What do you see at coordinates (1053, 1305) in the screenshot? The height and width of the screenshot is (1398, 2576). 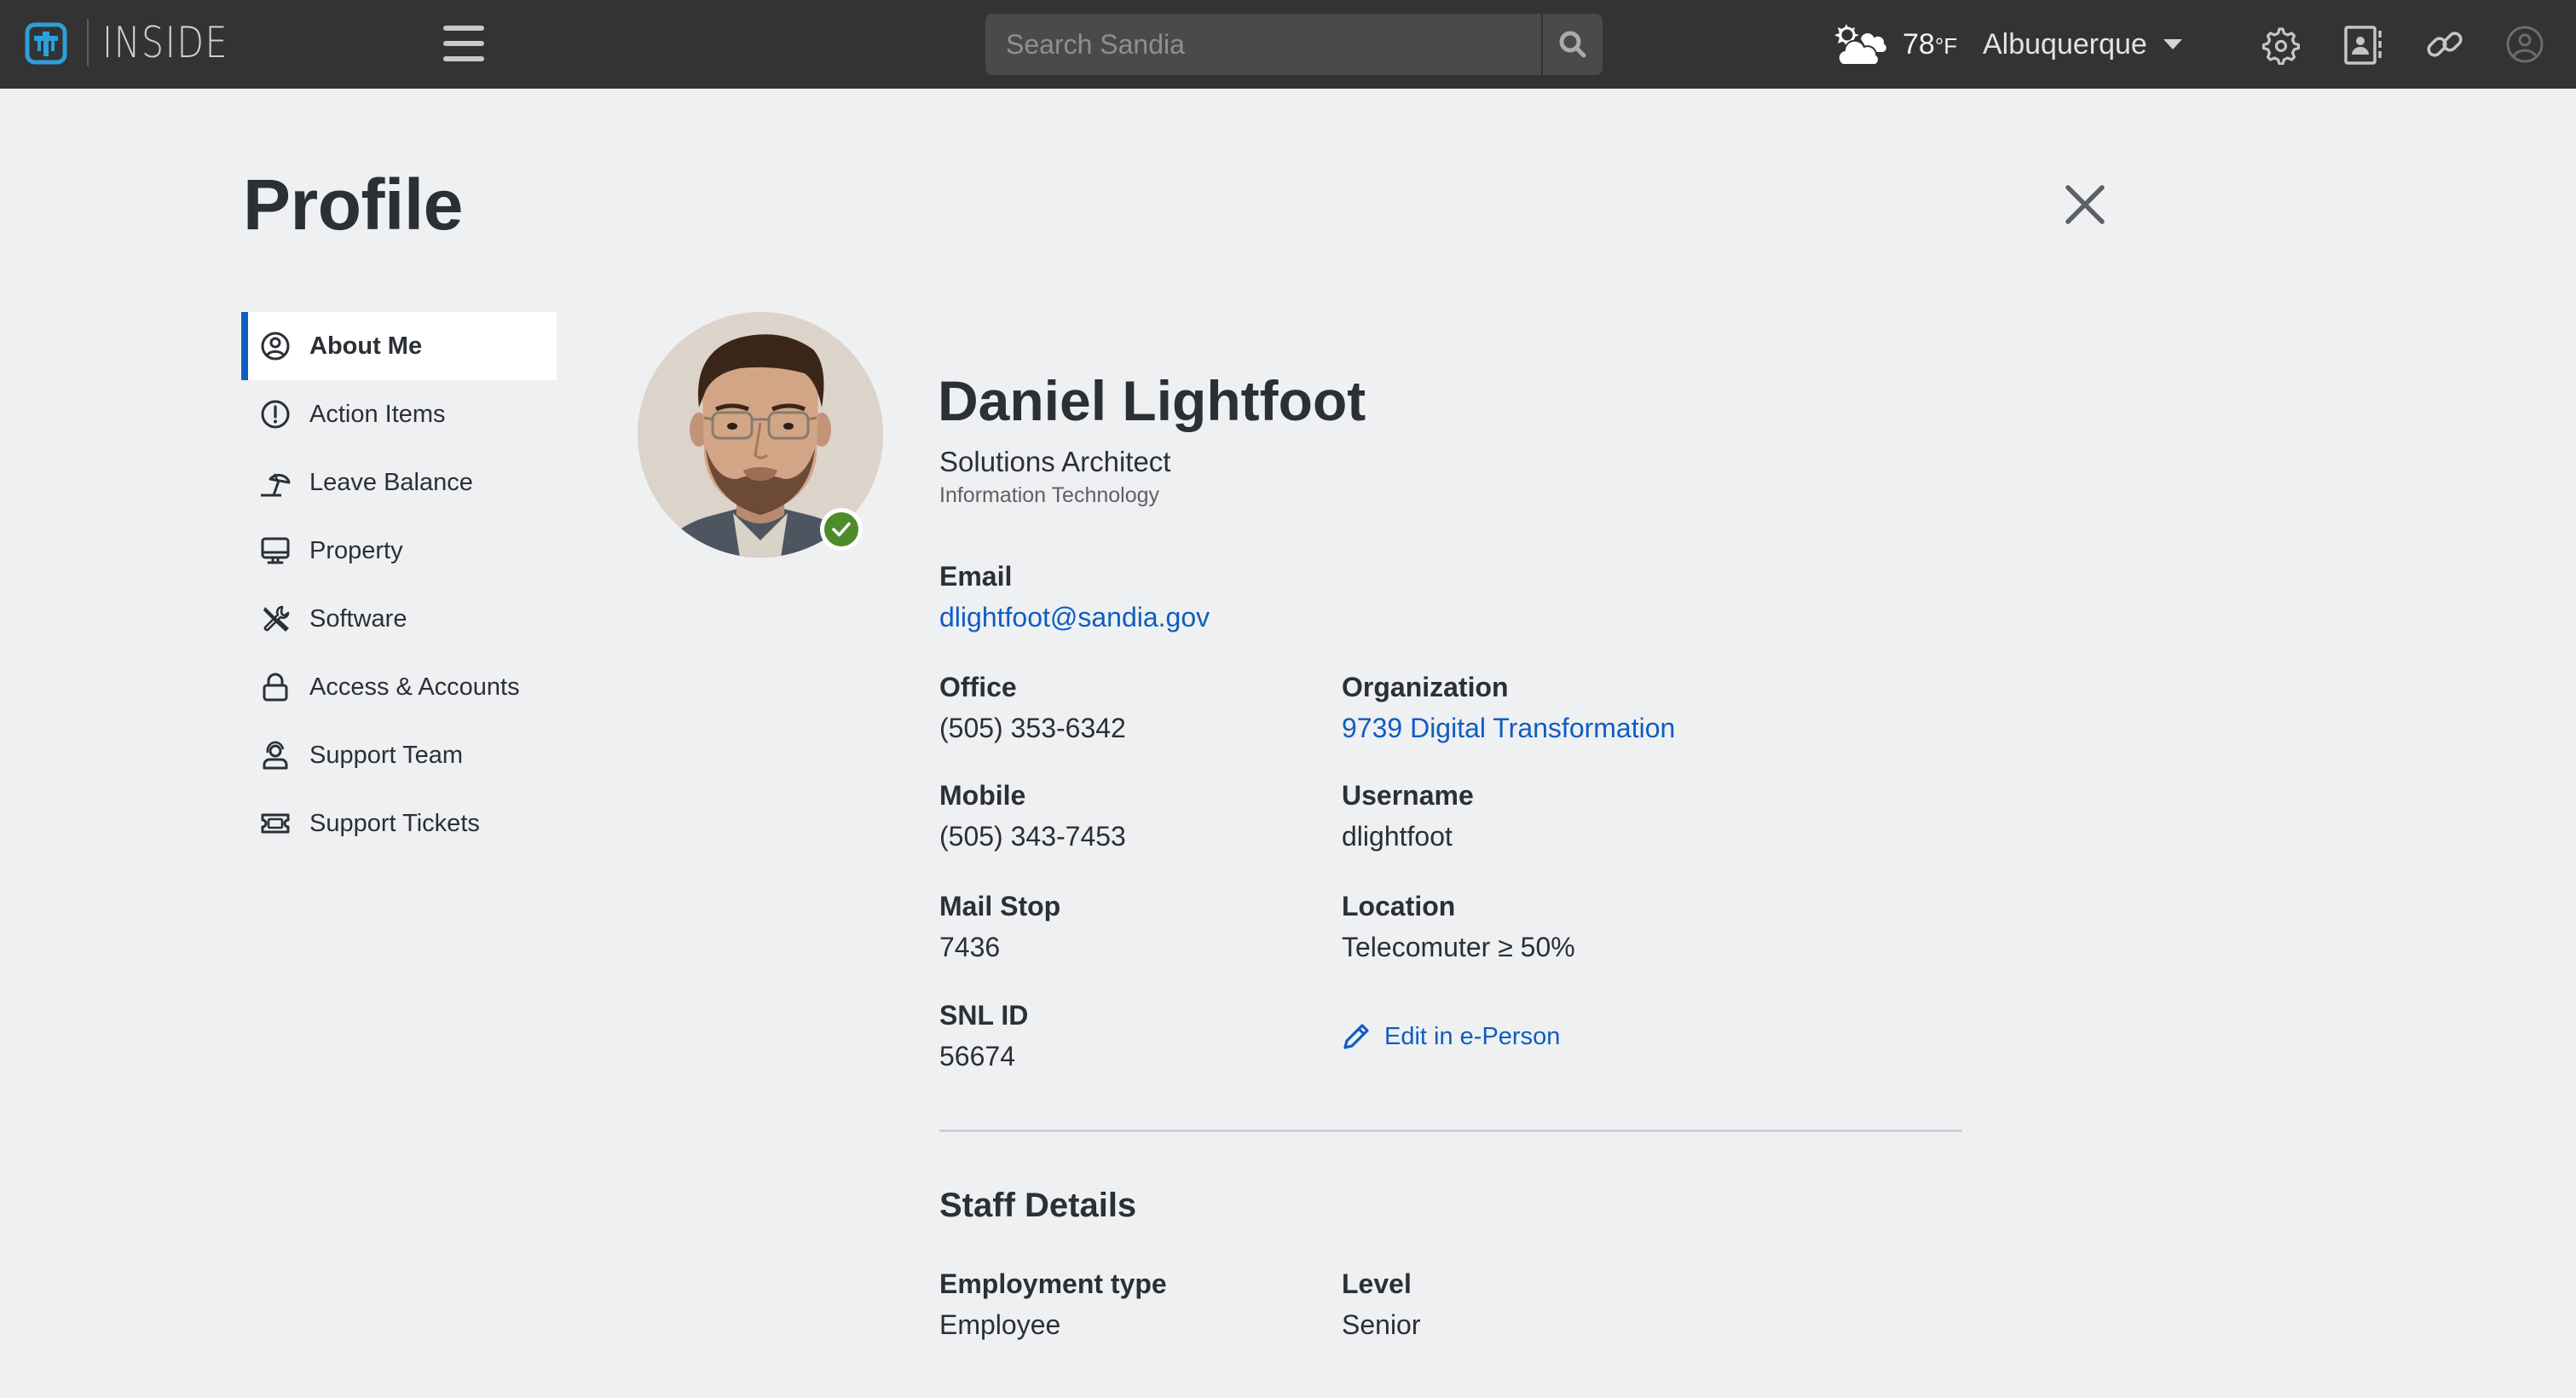 I see `employment-type-field: Employment type Employee` at bounding box center [1053, 1305].